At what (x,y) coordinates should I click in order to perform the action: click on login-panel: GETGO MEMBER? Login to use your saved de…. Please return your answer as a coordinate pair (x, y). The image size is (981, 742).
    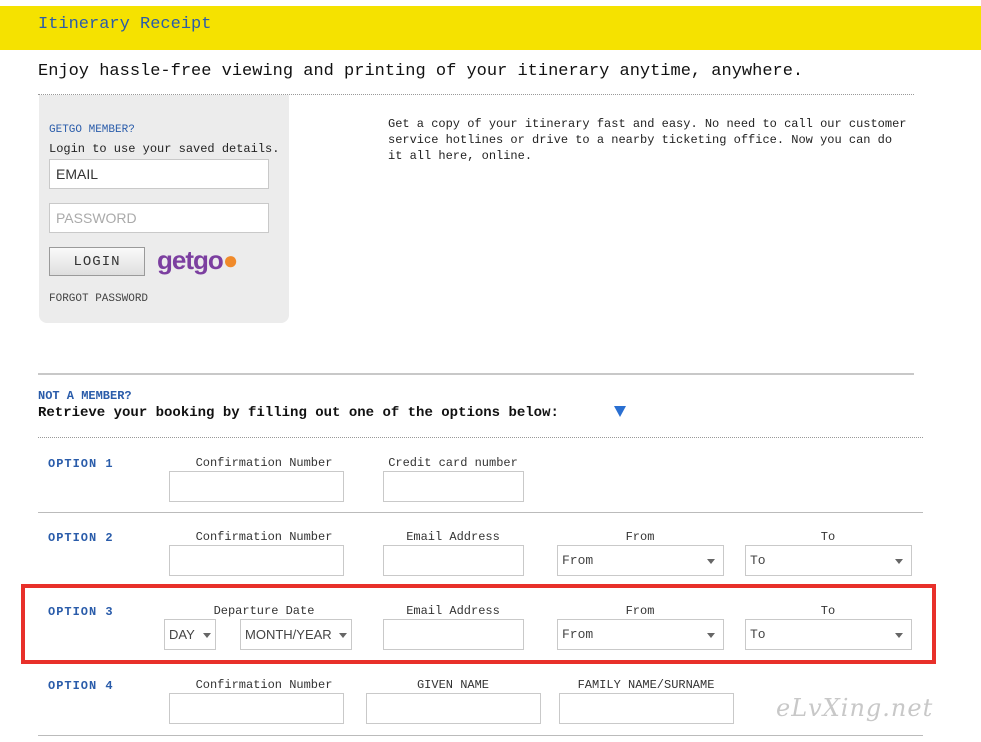
    Looking at the image, I should click on (164, 209).